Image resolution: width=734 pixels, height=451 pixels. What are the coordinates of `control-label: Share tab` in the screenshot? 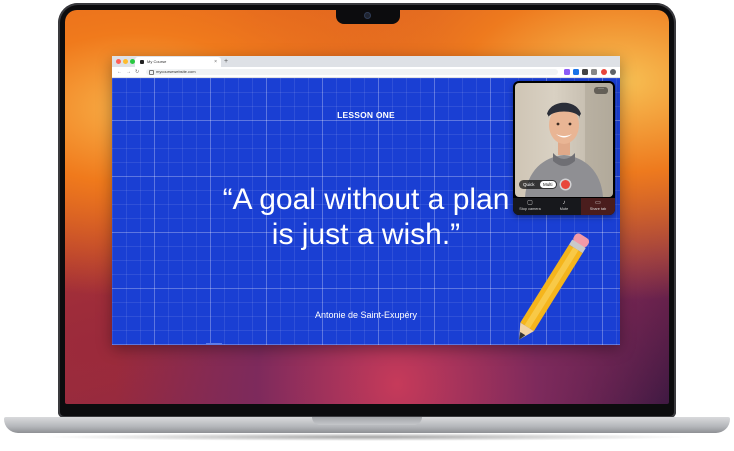 It's located at (598, 209).